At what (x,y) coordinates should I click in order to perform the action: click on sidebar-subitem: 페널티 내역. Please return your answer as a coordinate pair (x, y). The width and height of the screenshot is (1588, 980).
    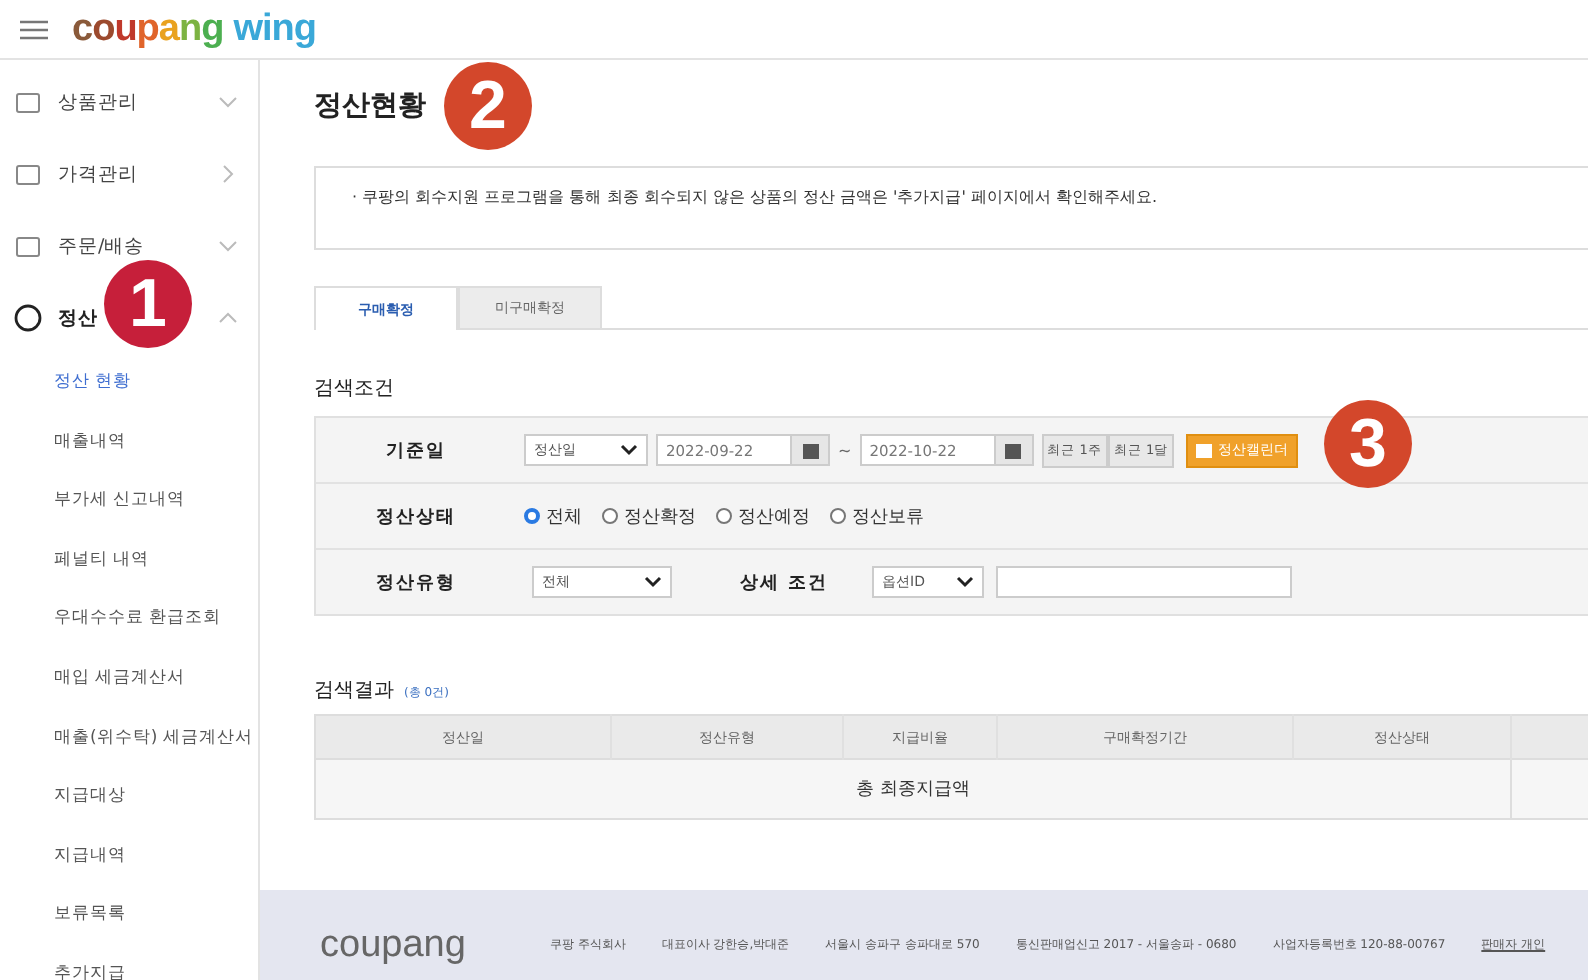
    Looking at the image, I should click on (127, 561).